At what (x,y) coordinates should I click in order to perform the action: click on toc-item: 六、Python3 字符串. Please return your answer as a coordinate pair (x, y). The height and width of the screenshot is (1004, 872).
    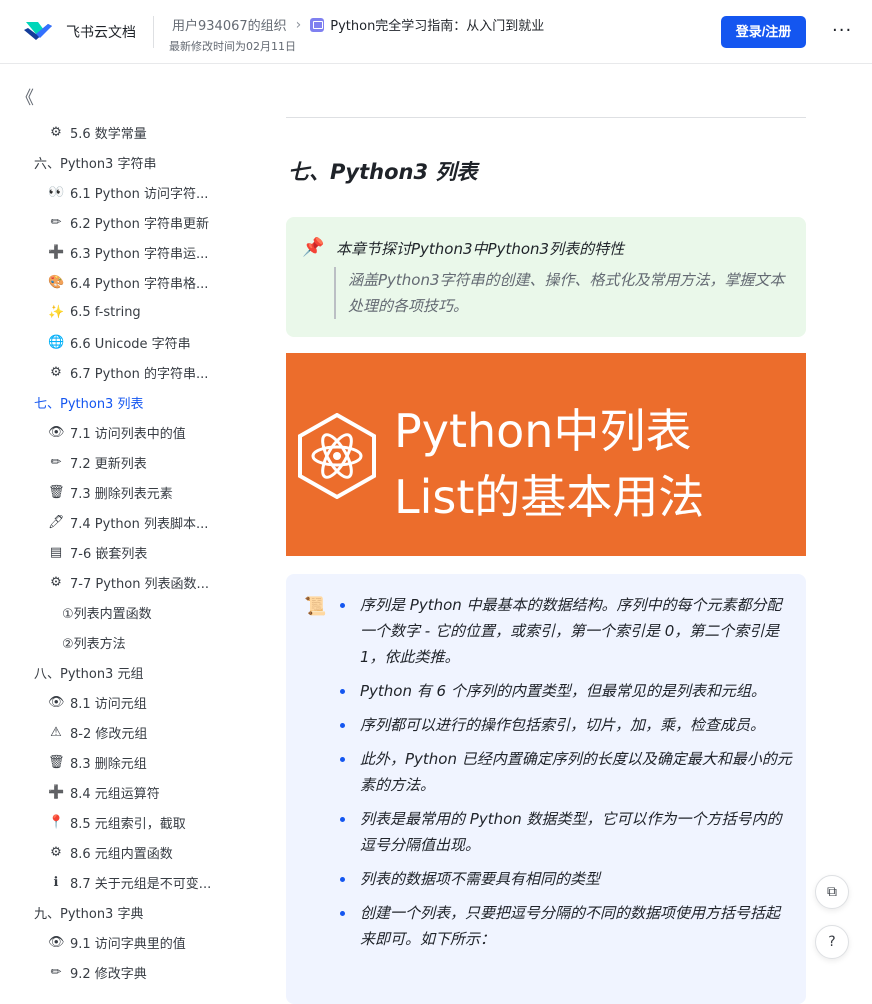
    Looking at the image, I should click on (95, 162).